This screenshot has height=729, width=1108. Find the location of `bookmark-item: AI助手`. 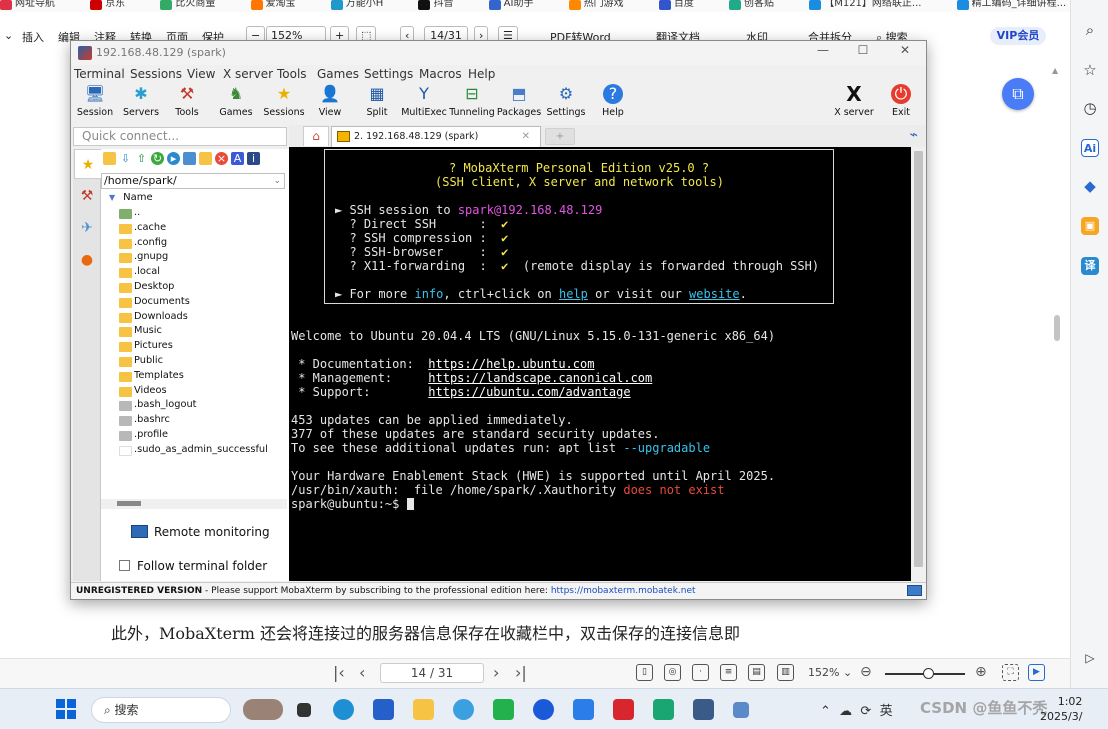

bookmark-item: AI助手 is located at coordinates (519, 5).